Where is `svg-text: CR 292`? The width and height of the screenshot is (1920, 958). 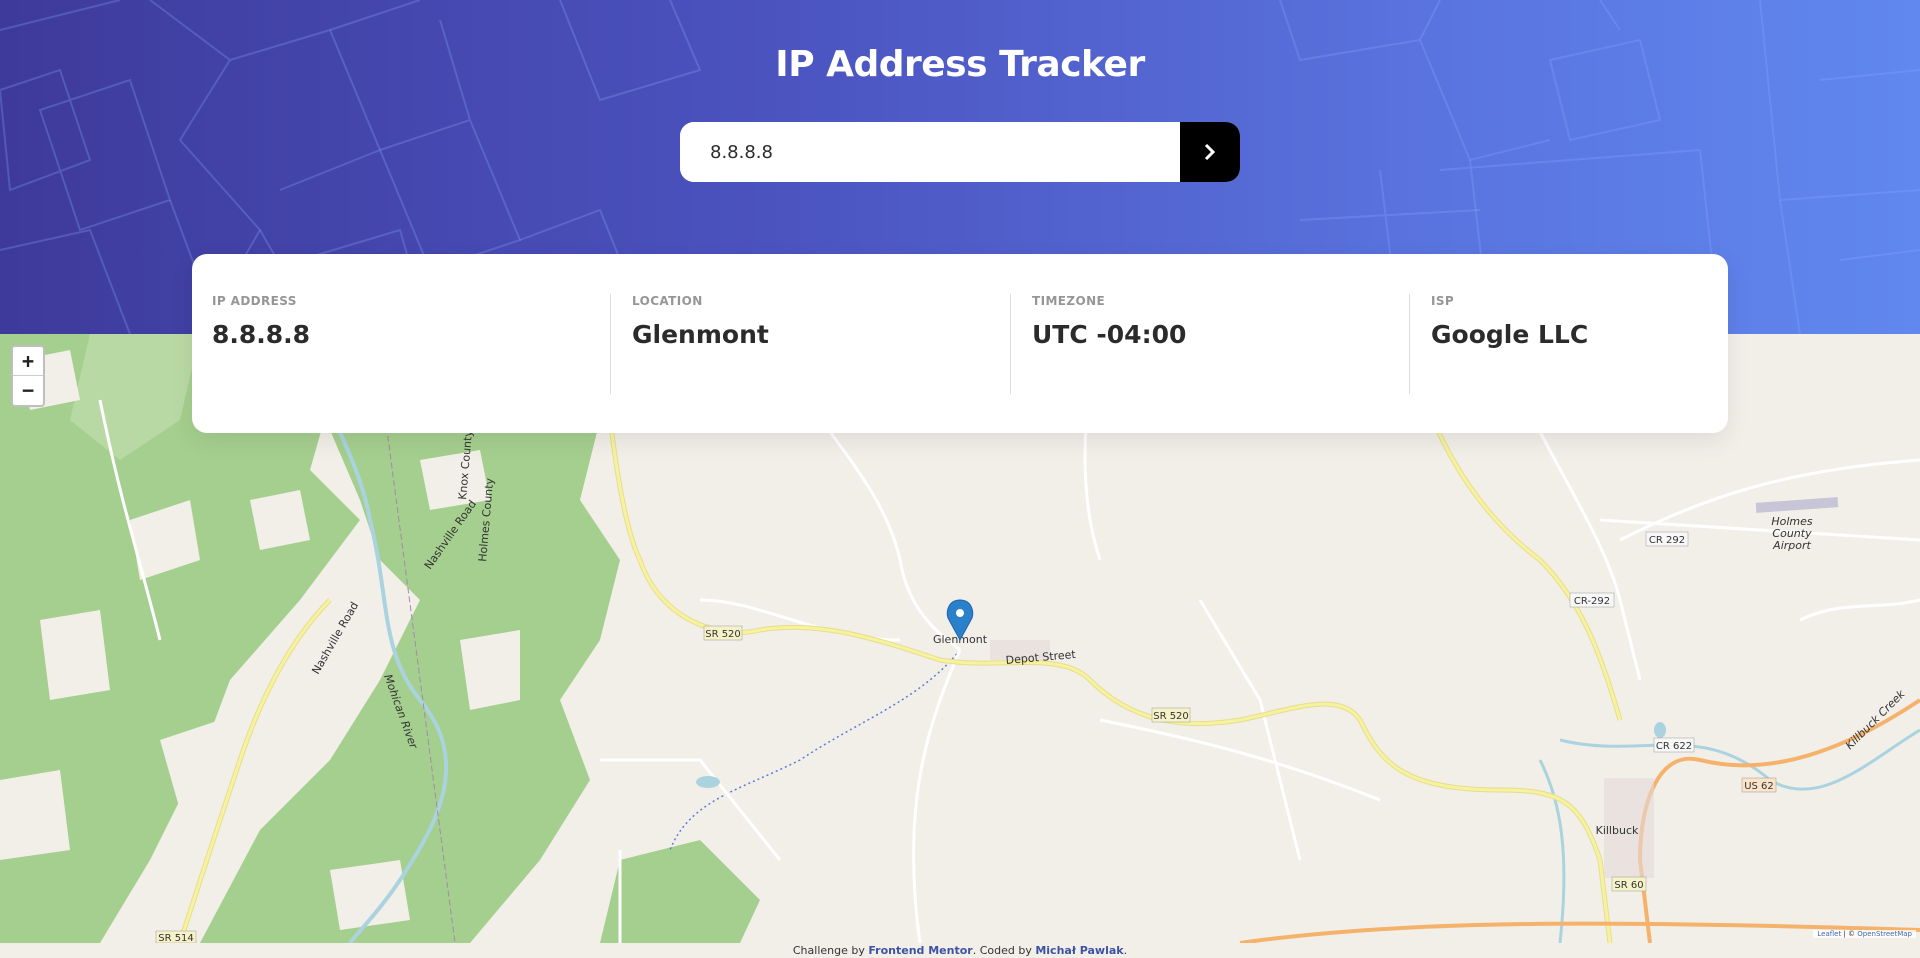
svg-text: CR 292 is located at coordinates (1667, 540).